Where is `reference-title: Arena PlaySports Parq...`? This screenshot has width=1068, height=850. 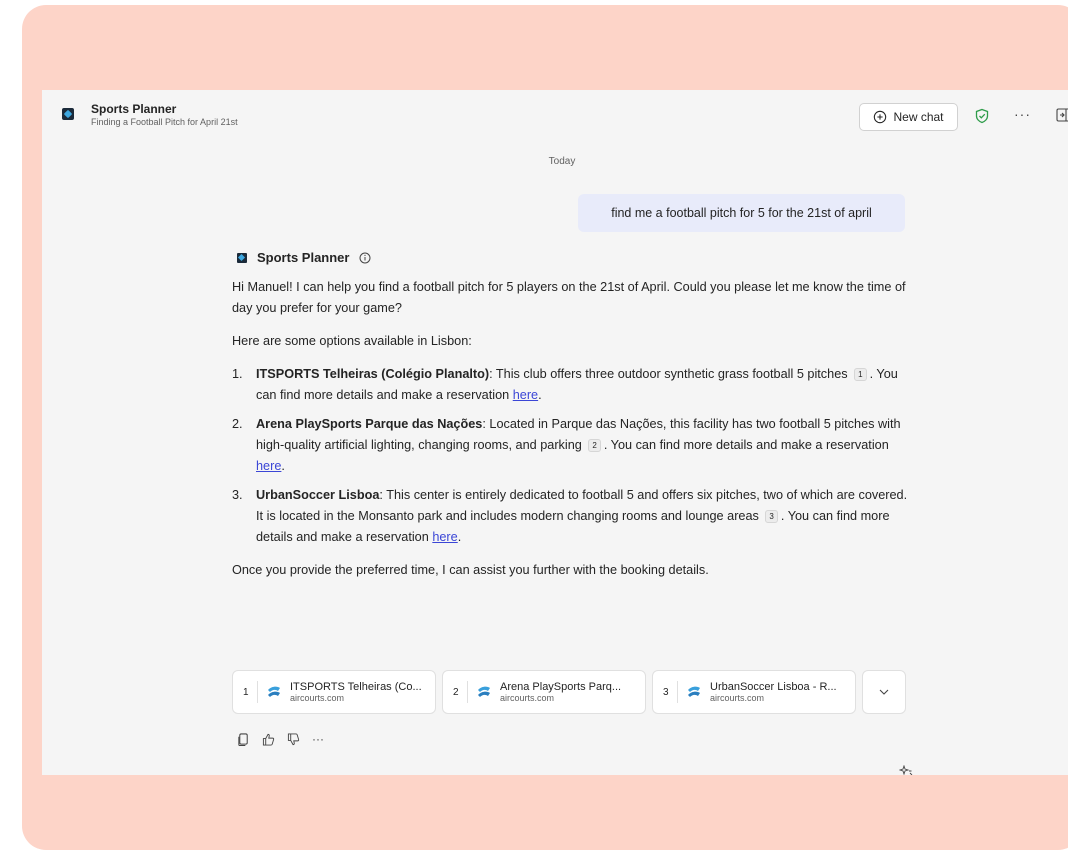
reference-title: Arena PlaySports Parq... is located at coordinates (561, 687).